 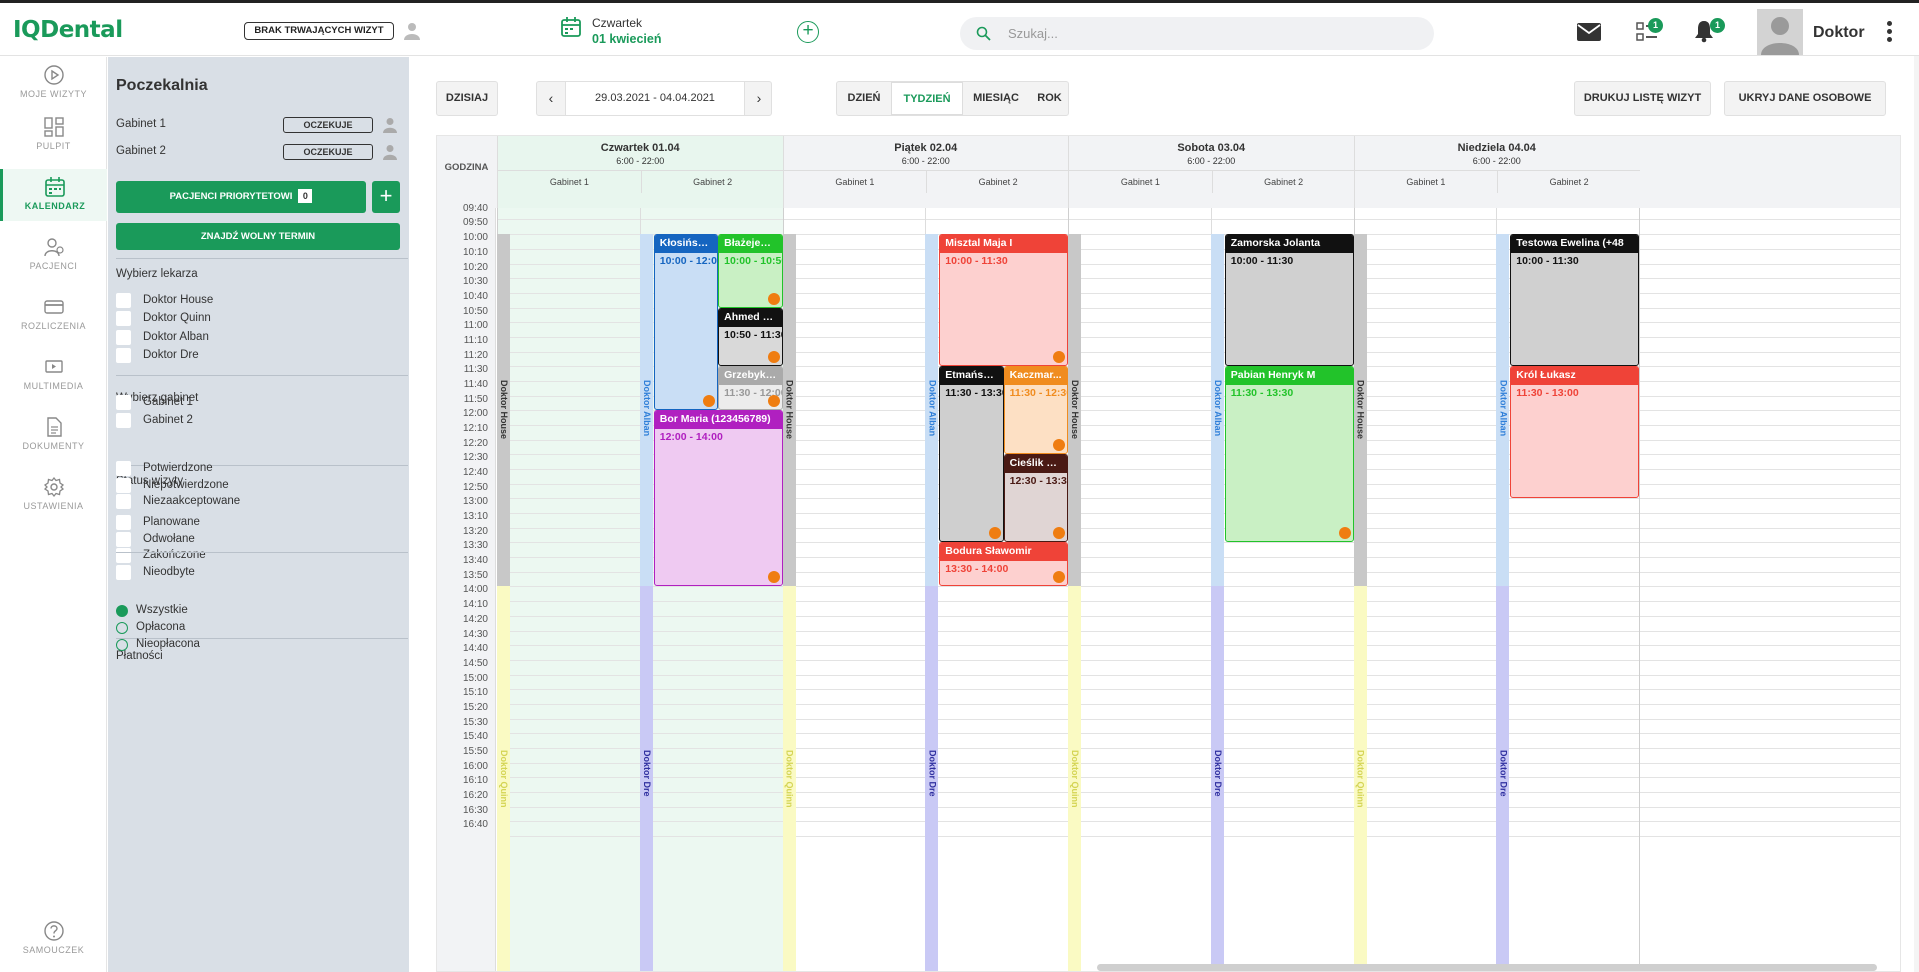 I want to click on appointment-card: Ahmed E... 10:50 - 11:30, so click(x=750, y=337).